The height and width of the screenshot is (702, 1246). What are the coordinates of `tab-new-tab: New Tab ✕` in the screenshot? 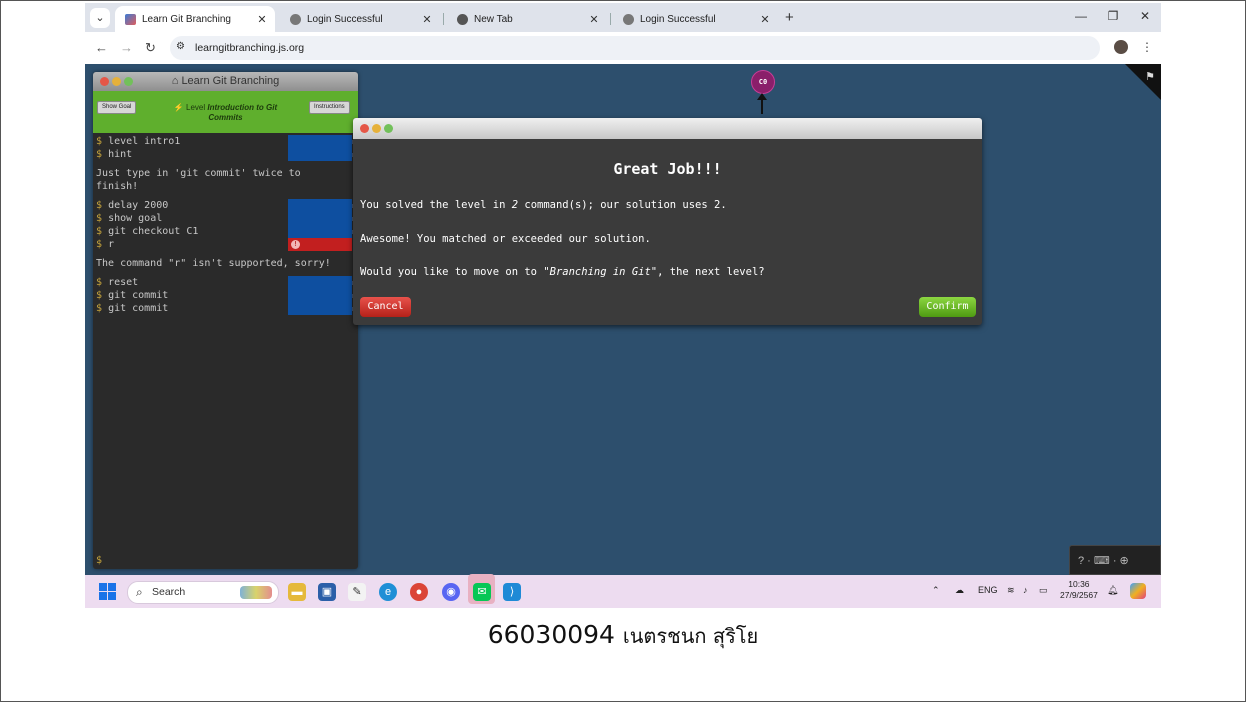 It's located at (527, 19).